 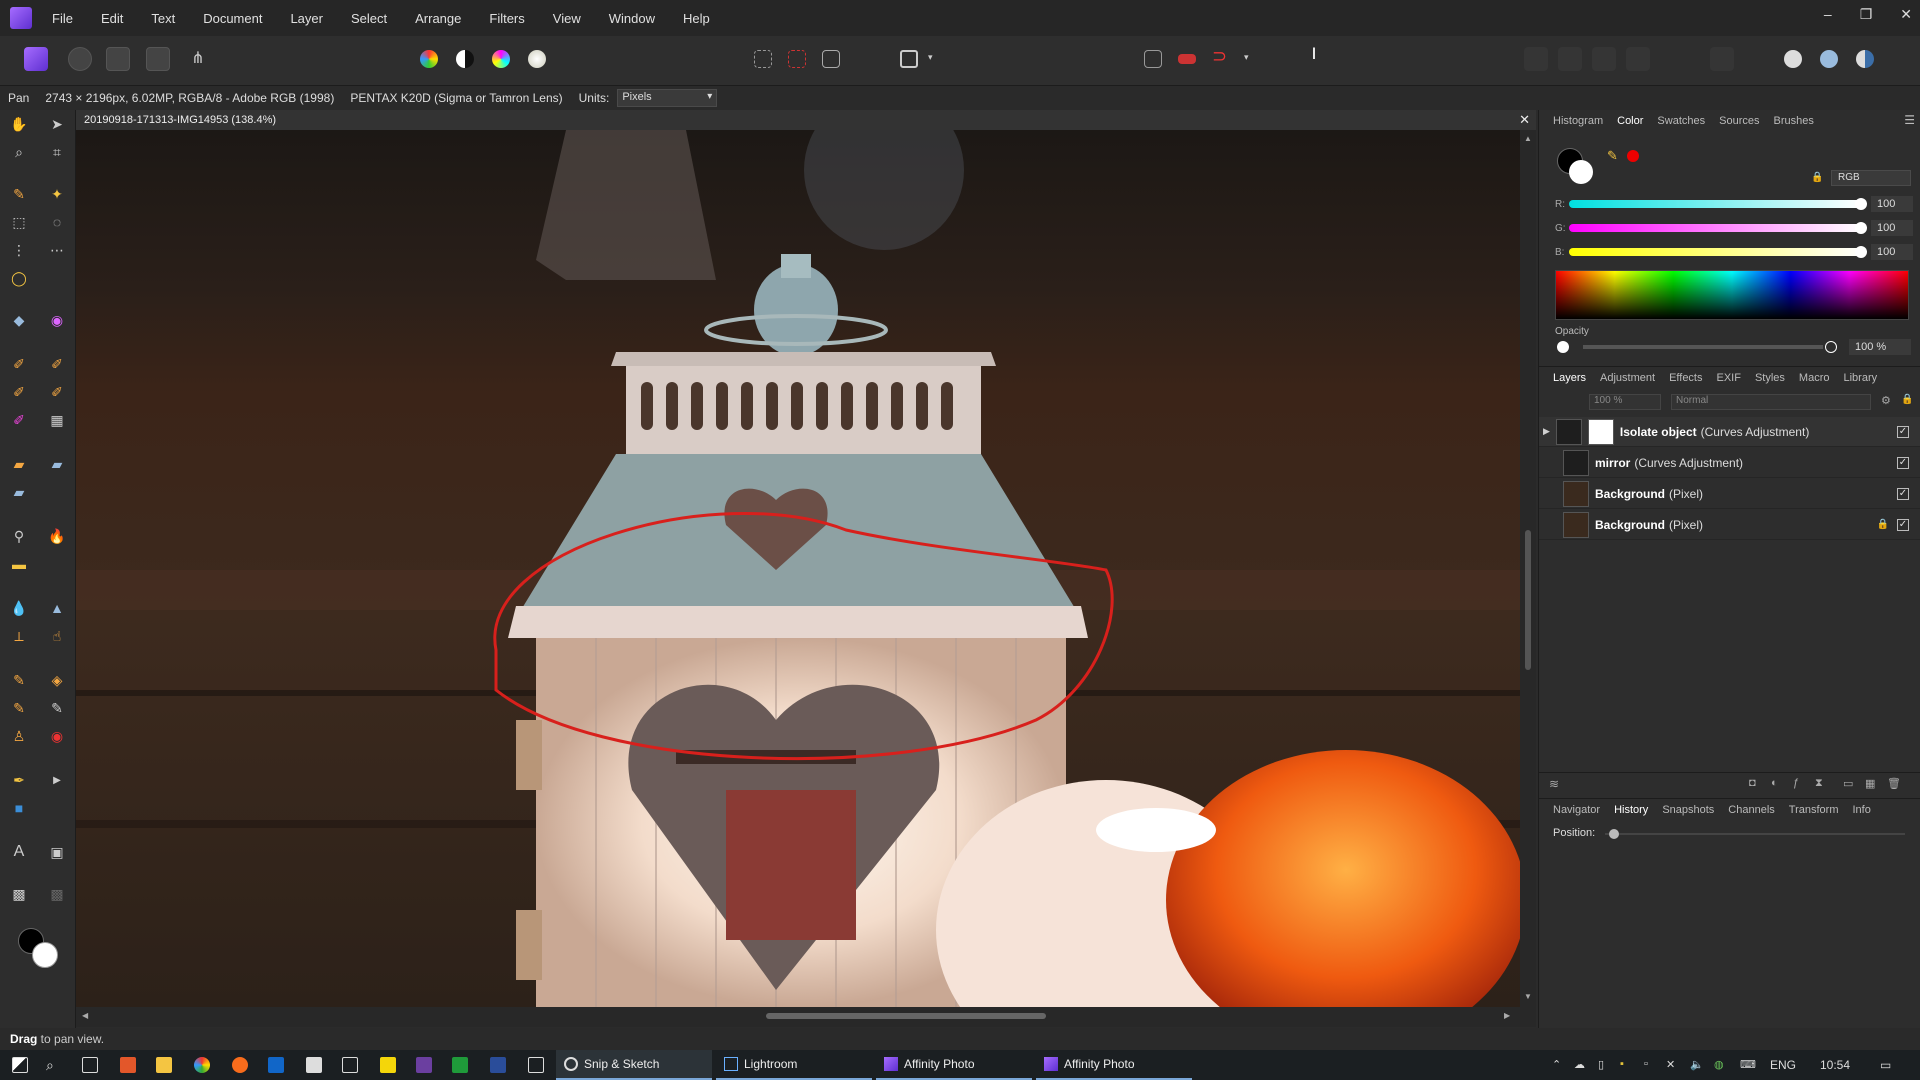 What do you see at coordinates (1828, 14) in the screenshot?
I see `minimize-button: –` at bounding box center [1828, 14].